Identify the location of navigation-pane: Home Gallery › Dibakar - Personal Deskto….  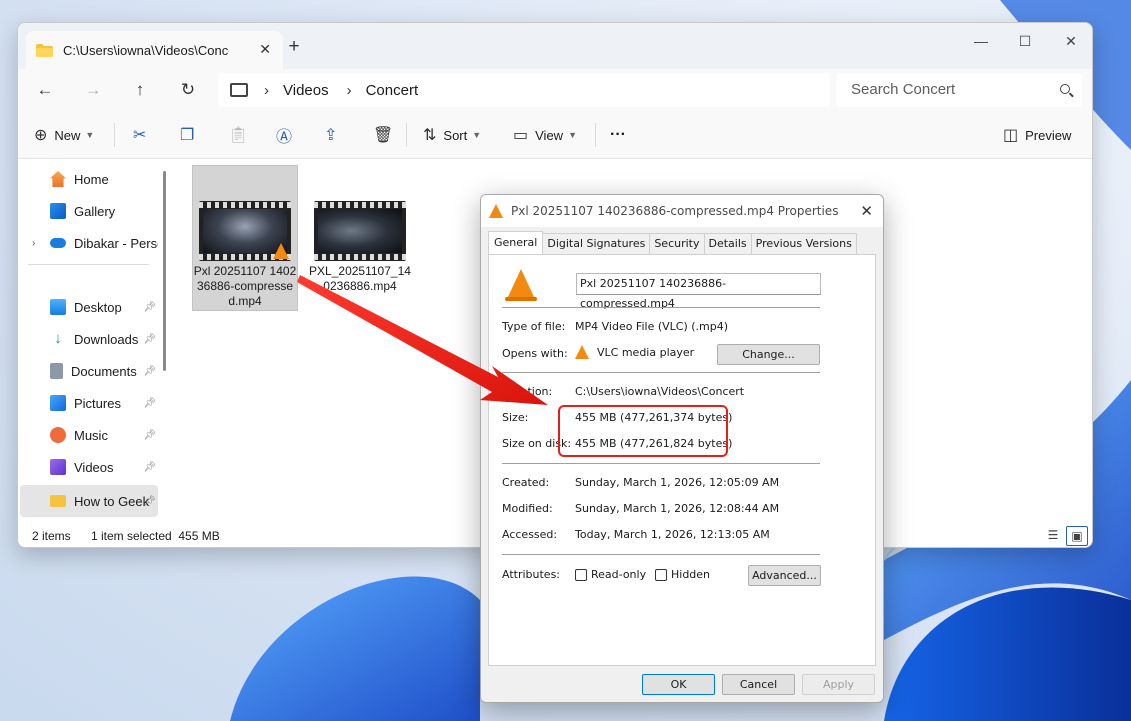
(92, 341).